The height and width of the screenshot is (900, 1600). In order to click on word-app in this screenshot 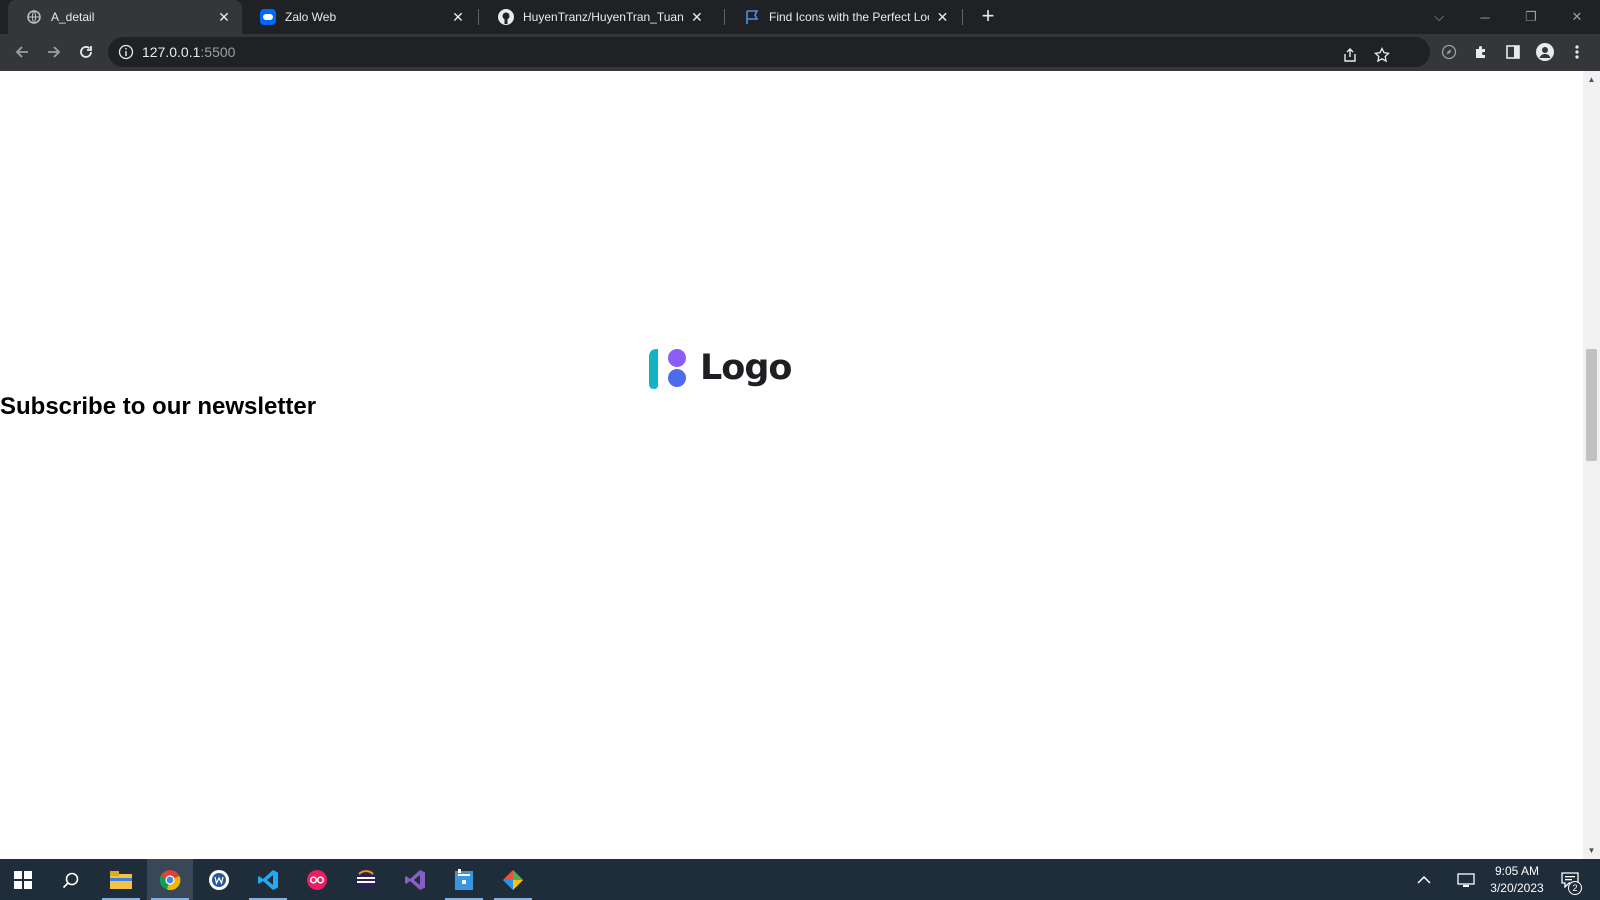, I will do `click(219, 879)`.